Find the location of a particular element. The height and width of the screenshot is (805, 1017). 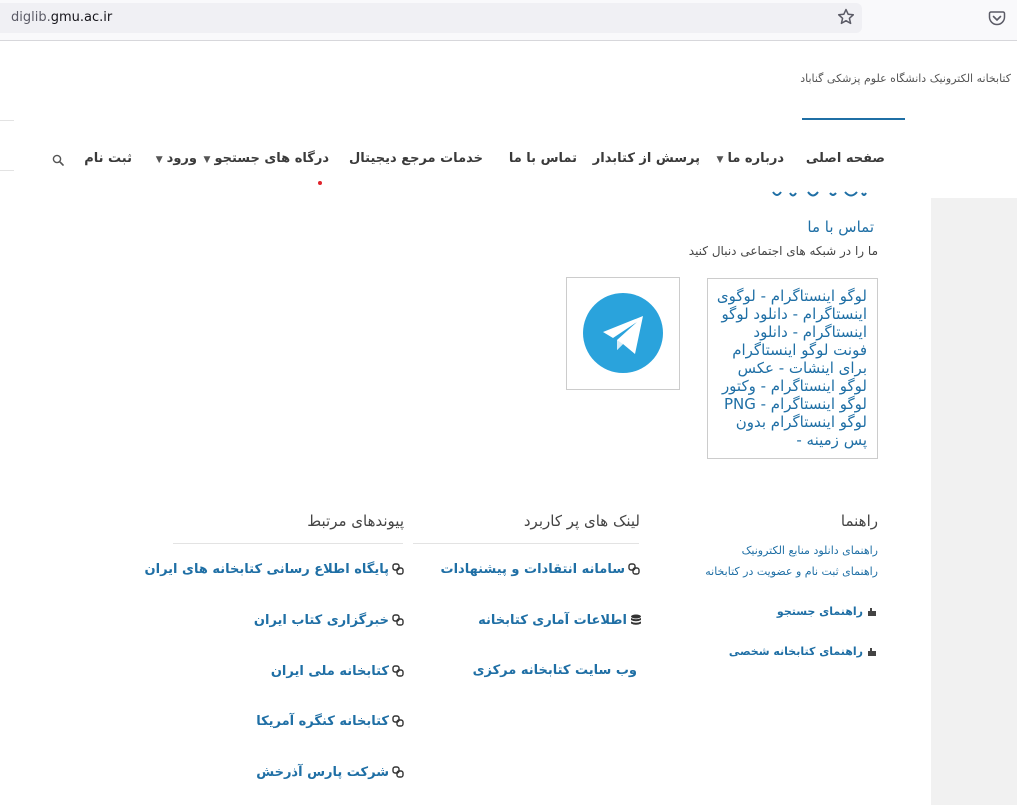

related-link-national-library: کتابخانه ملی ایران is located at coordinates (337, 671).